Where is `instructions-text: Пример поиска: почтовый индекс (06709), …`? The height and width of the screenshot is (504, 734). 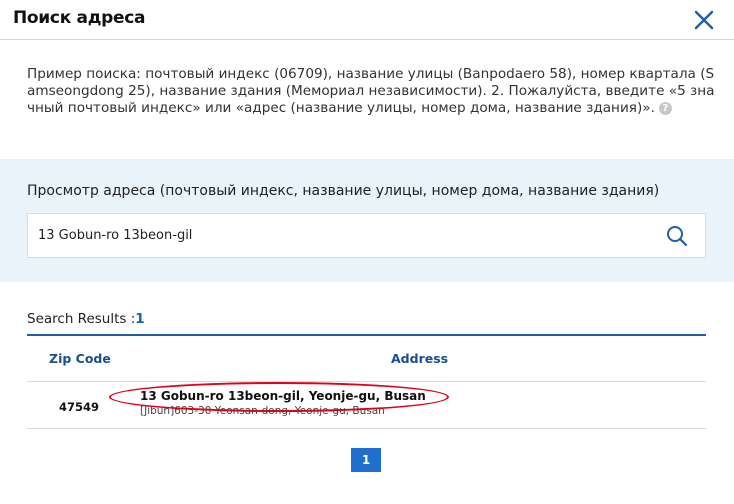 instructions-text: Пример поиска: почтовый индекс (06709), … is located at coordinates (371, 91).